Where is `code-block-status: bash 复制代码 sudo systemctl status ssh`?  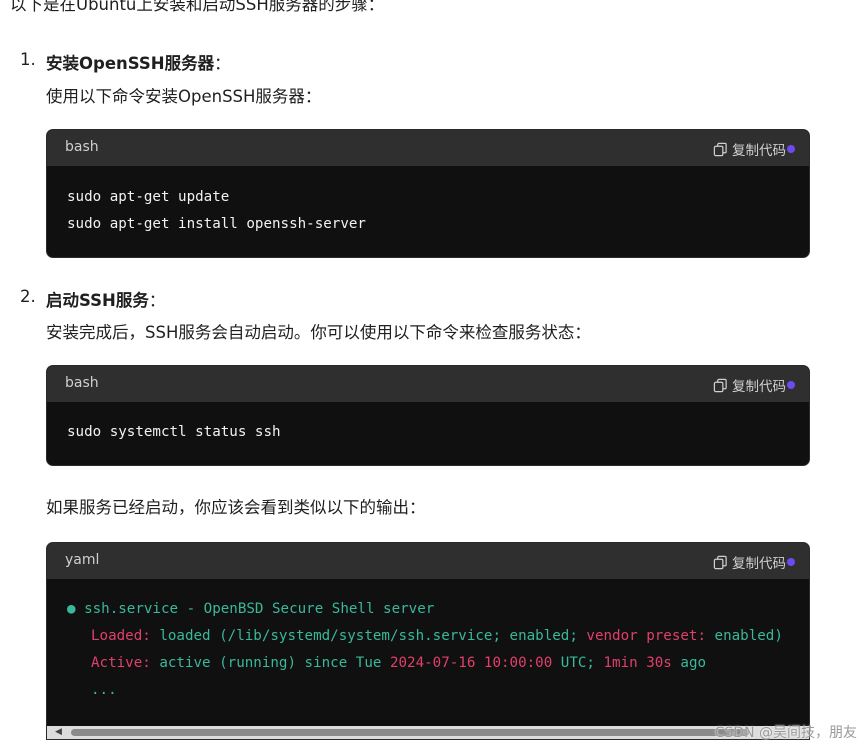 code-block-status: bash 复制代码 sudo systemctl status ssh is located at coordinates (428, 415).